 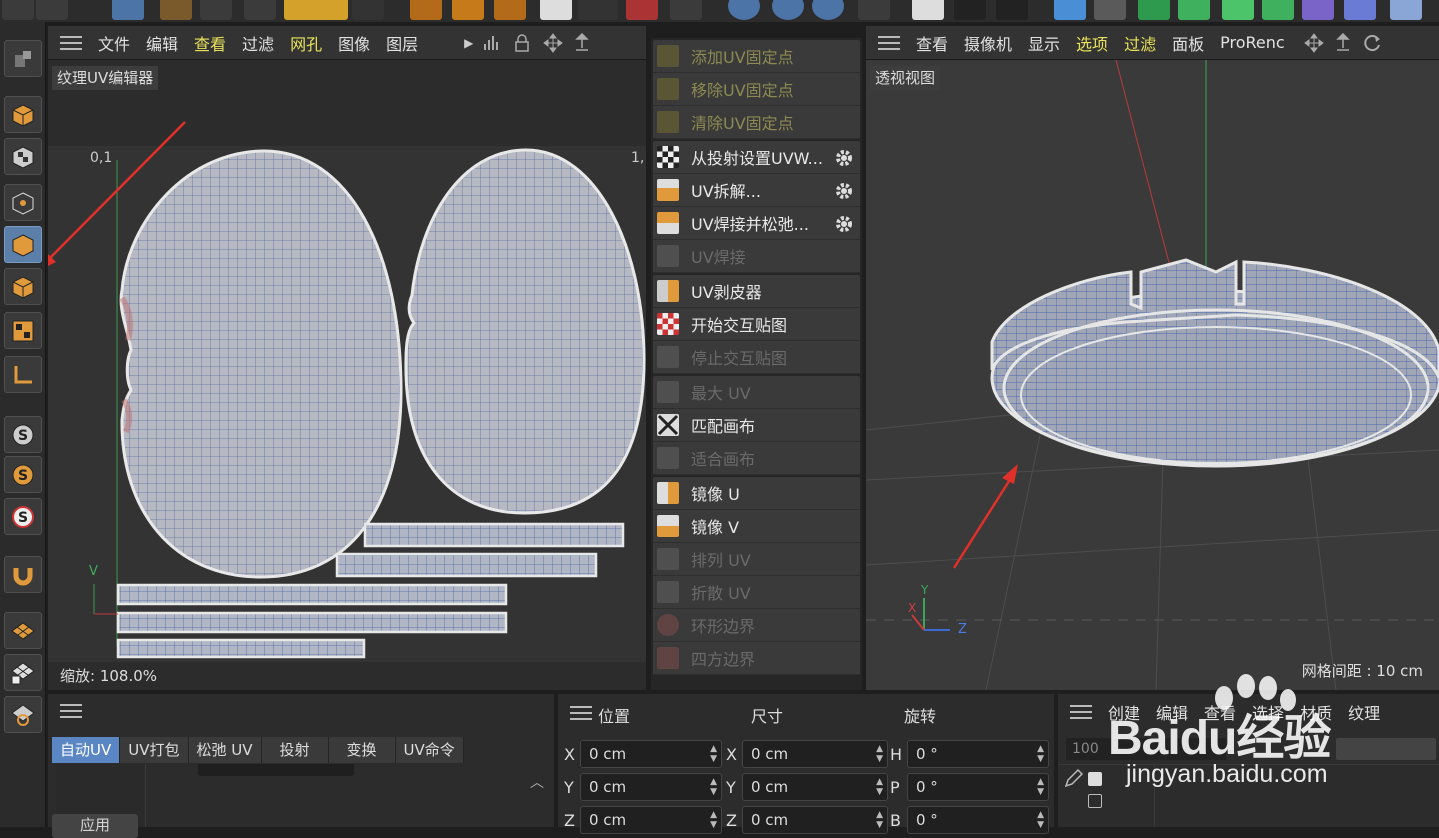 I want to click on add-uv-pin-item: 添加UV固定点, so click(x=756, y=56).